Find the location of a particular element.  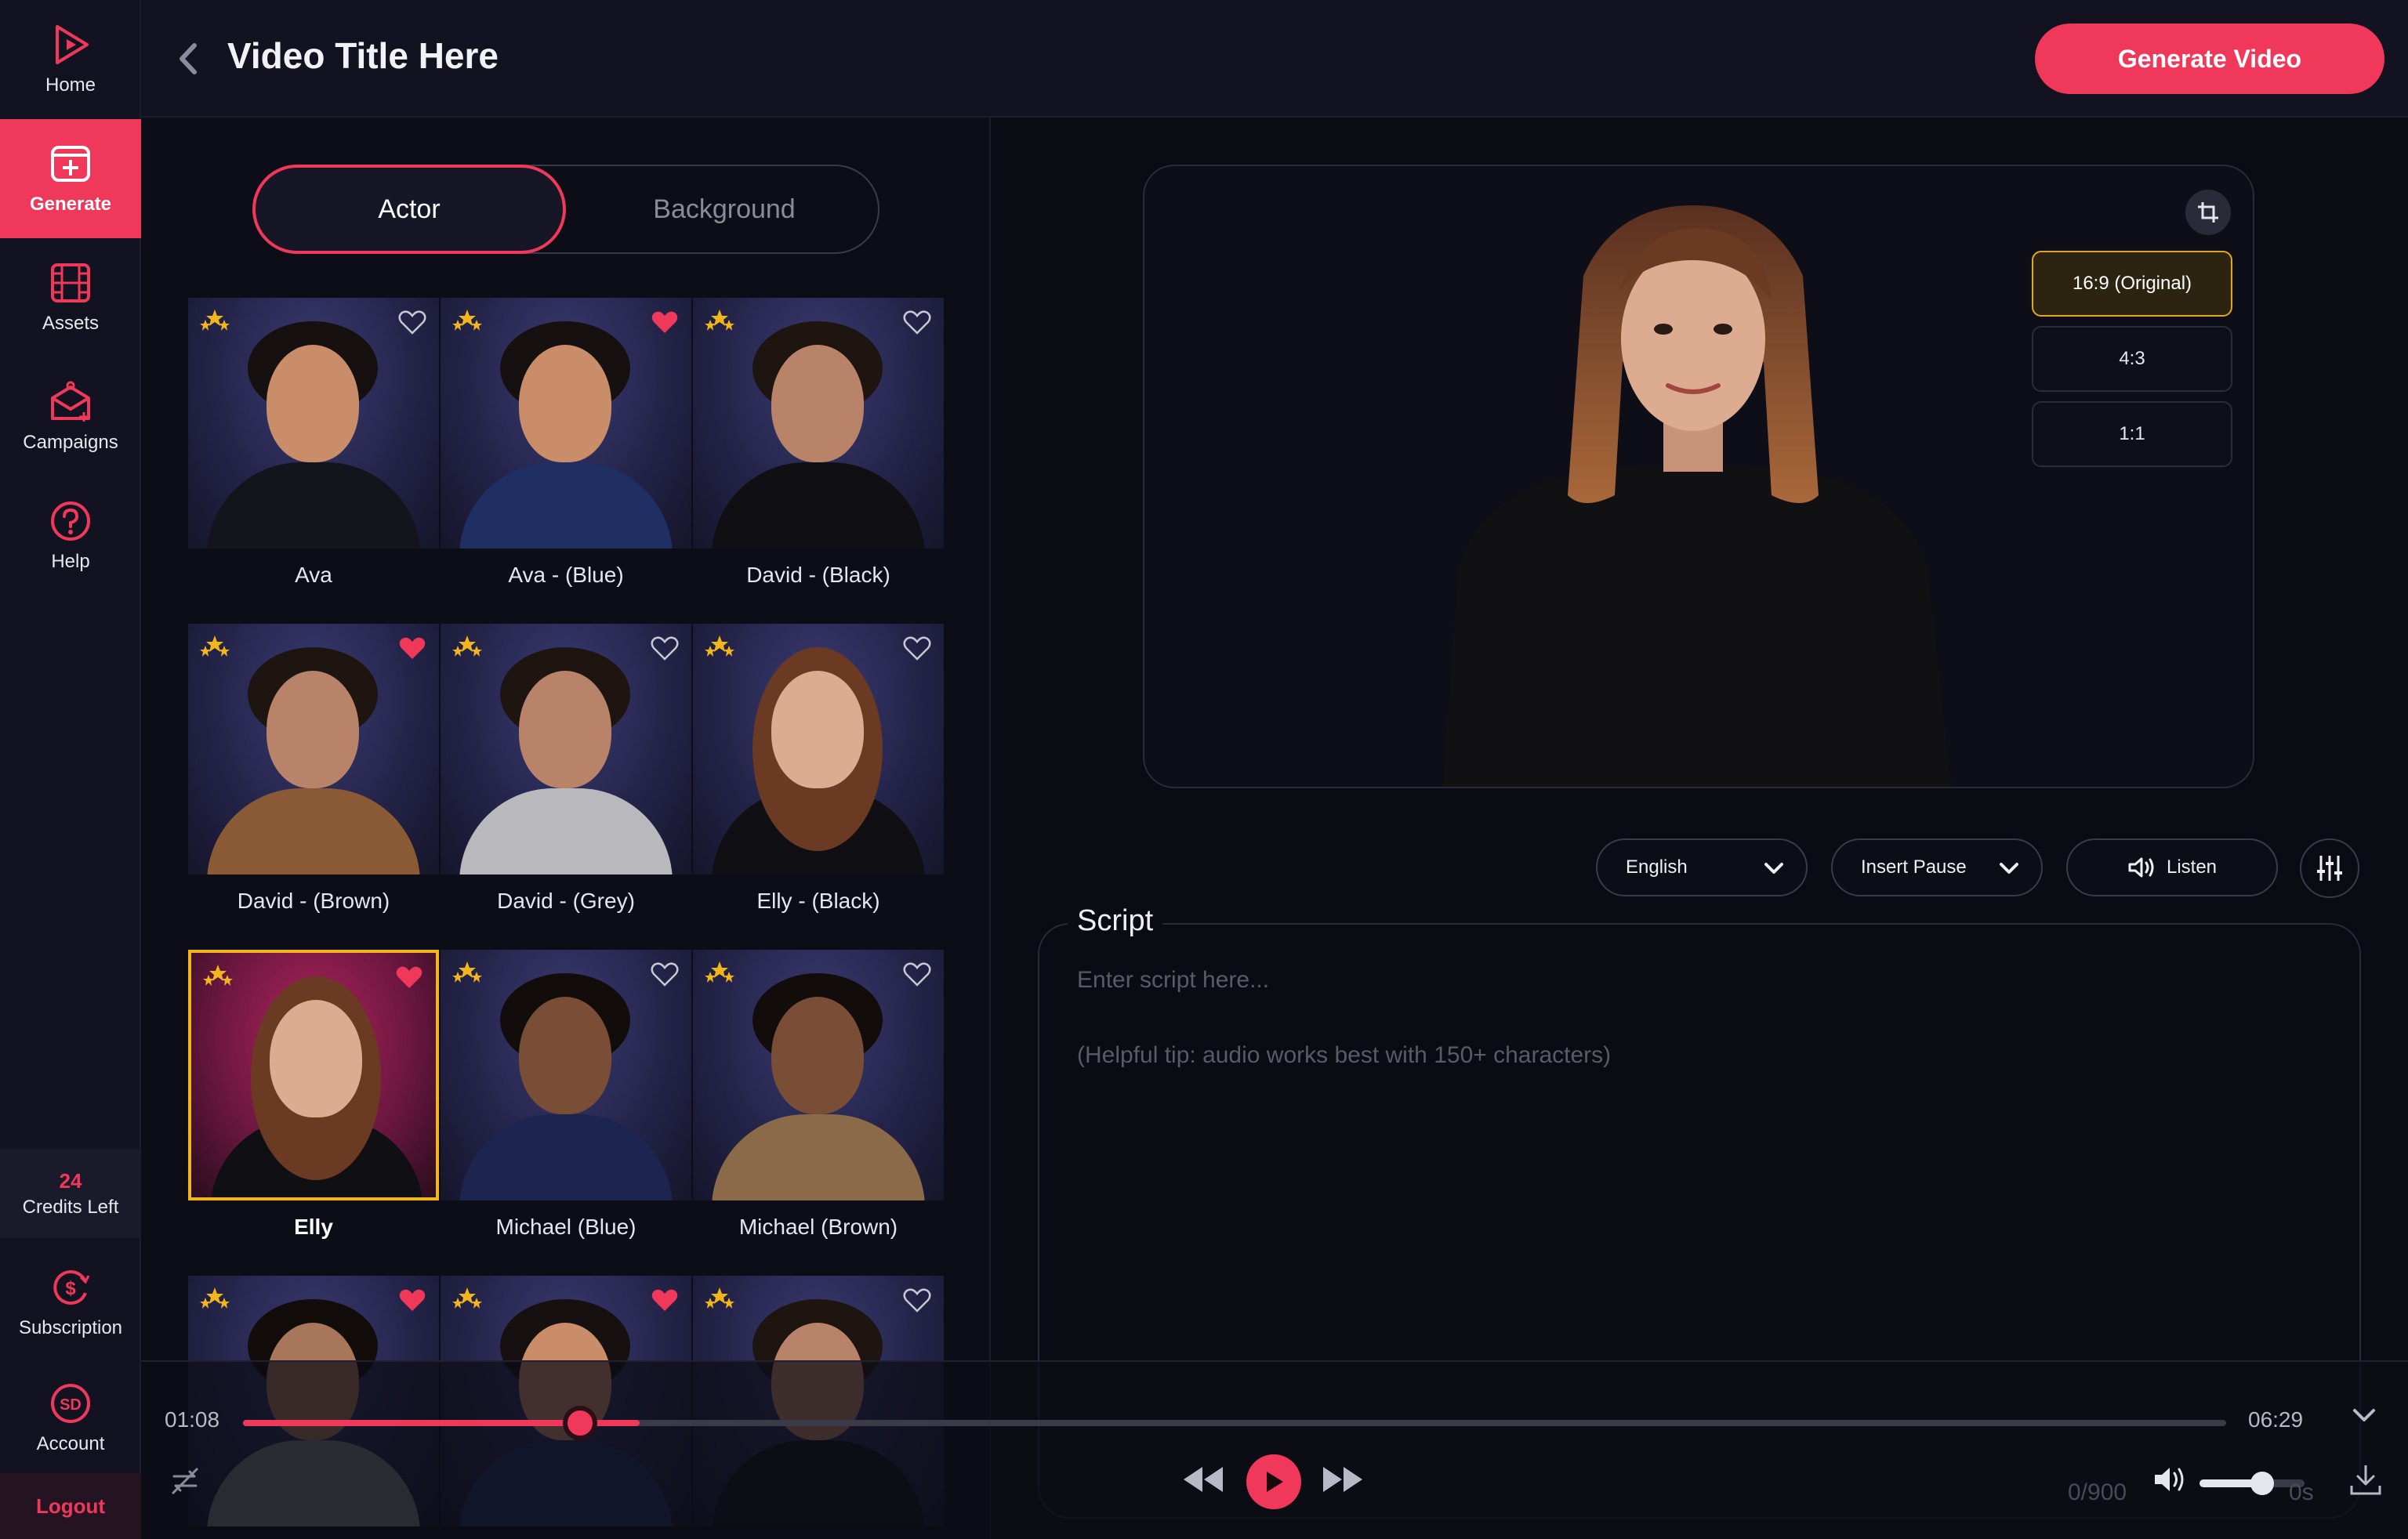

insert-pause-select: Insert Pause is located at coordinates (1937, 867).